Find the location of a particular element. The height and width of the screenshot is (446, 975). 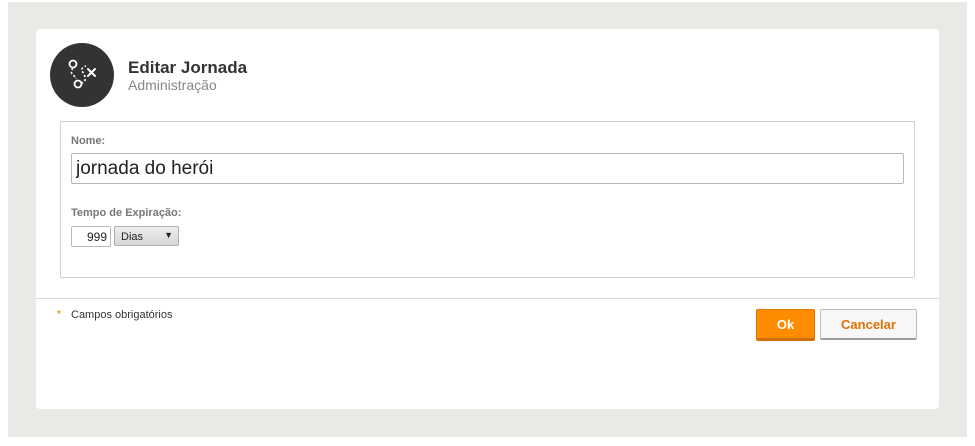

expiration-label: Tempo de Expiração: is located at coordinates (126, 213).